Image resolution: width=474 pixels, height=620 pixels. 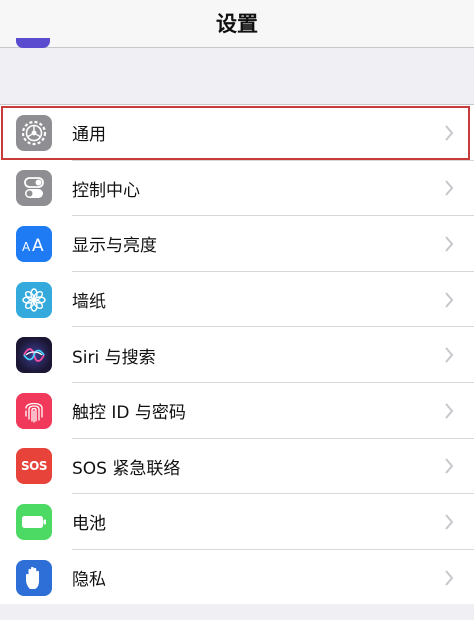 I want to click on settings-item-label: 电池, so click(x=89, y=524).